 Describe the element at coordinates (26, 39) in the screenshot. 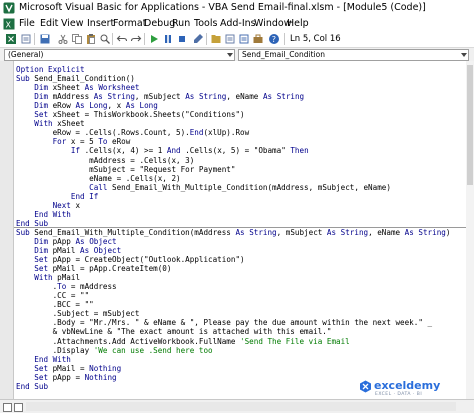

I see `insert-module-icon` at that location.